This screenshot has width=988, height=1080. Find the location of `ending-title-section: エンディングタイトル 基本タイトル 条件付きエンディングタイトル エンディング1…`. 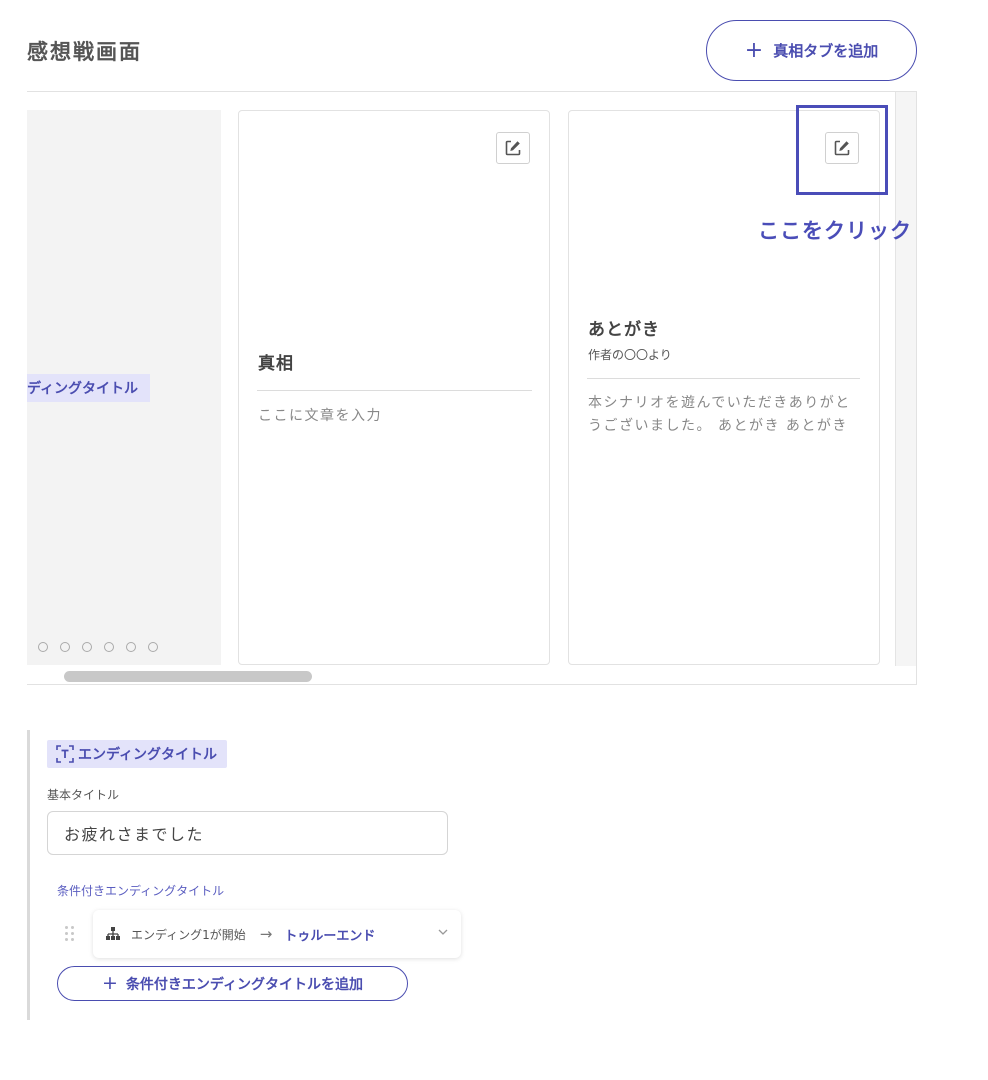

ending-title-section: エンディングタイトル 基本タイトル 条件付きエンディングタイトル エンディング1… is located at coordinates (252, 875).